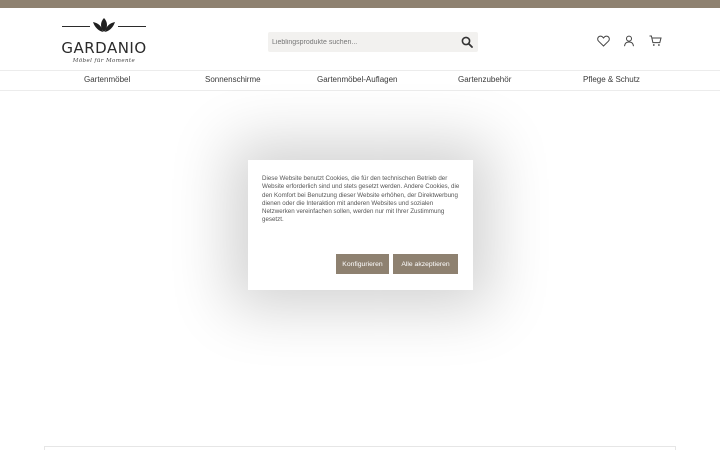 This screenshot has width=720, height=450. I want to click on nav-item-gartenzubehoer: Gartenzubehör, so click(484, 79).